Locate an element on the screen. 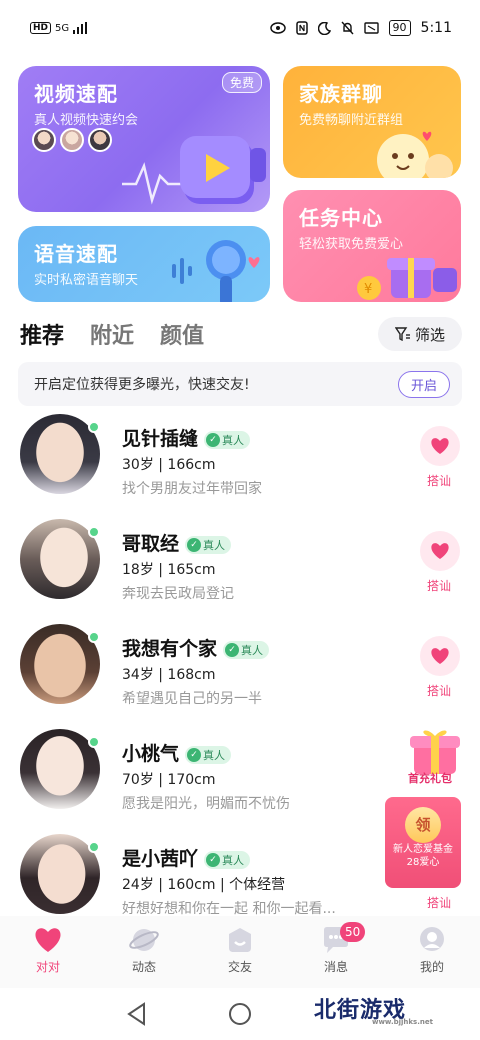 The image size is (480, 1040). moon-icon is located at coordinates (324, 28).